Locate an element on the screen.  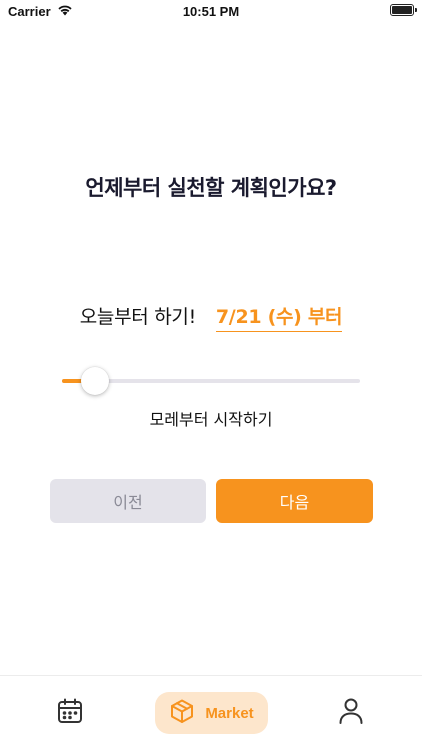
status-bar: Carrier 10:51 PM is located at coordinates (211, 12).